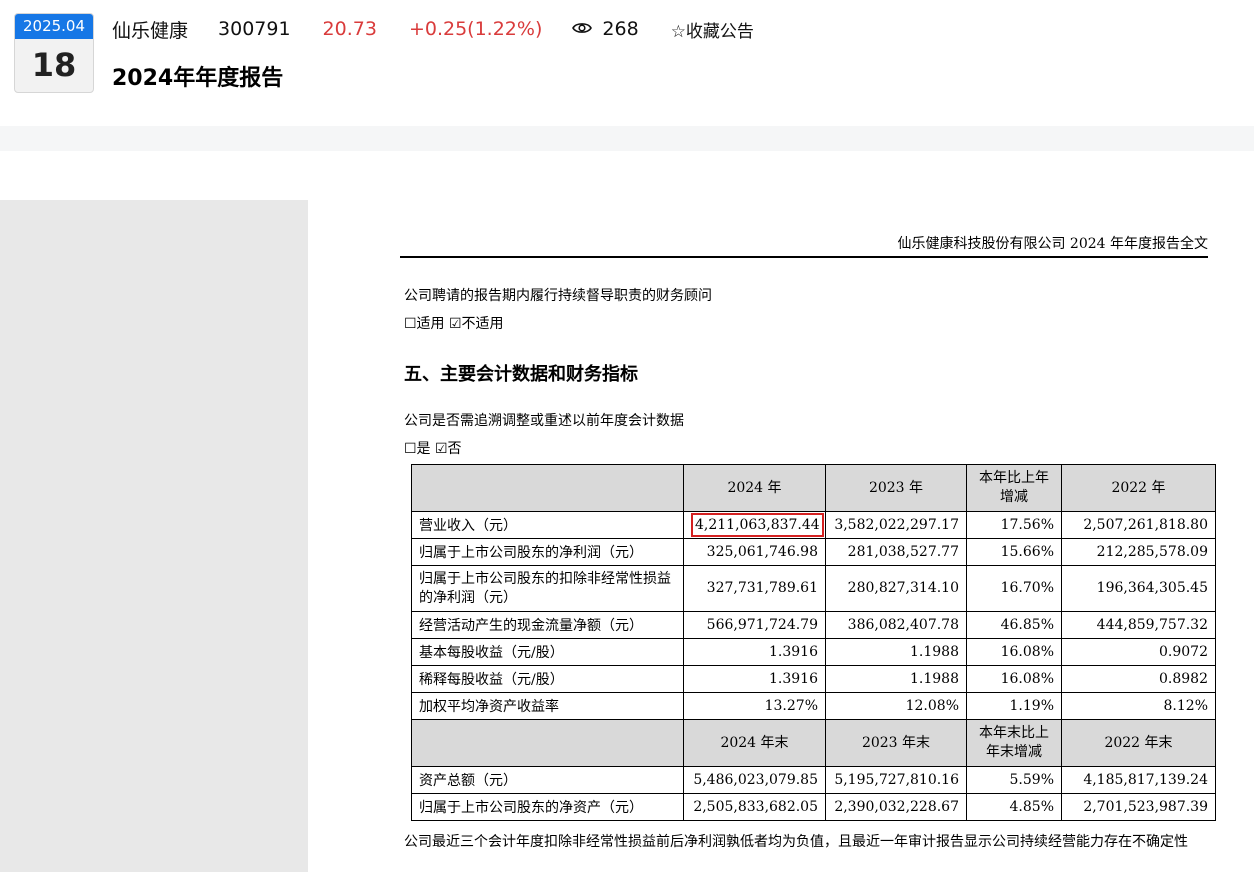  I want to click on value-cell: 566,971,724.79, so click(754, 625).